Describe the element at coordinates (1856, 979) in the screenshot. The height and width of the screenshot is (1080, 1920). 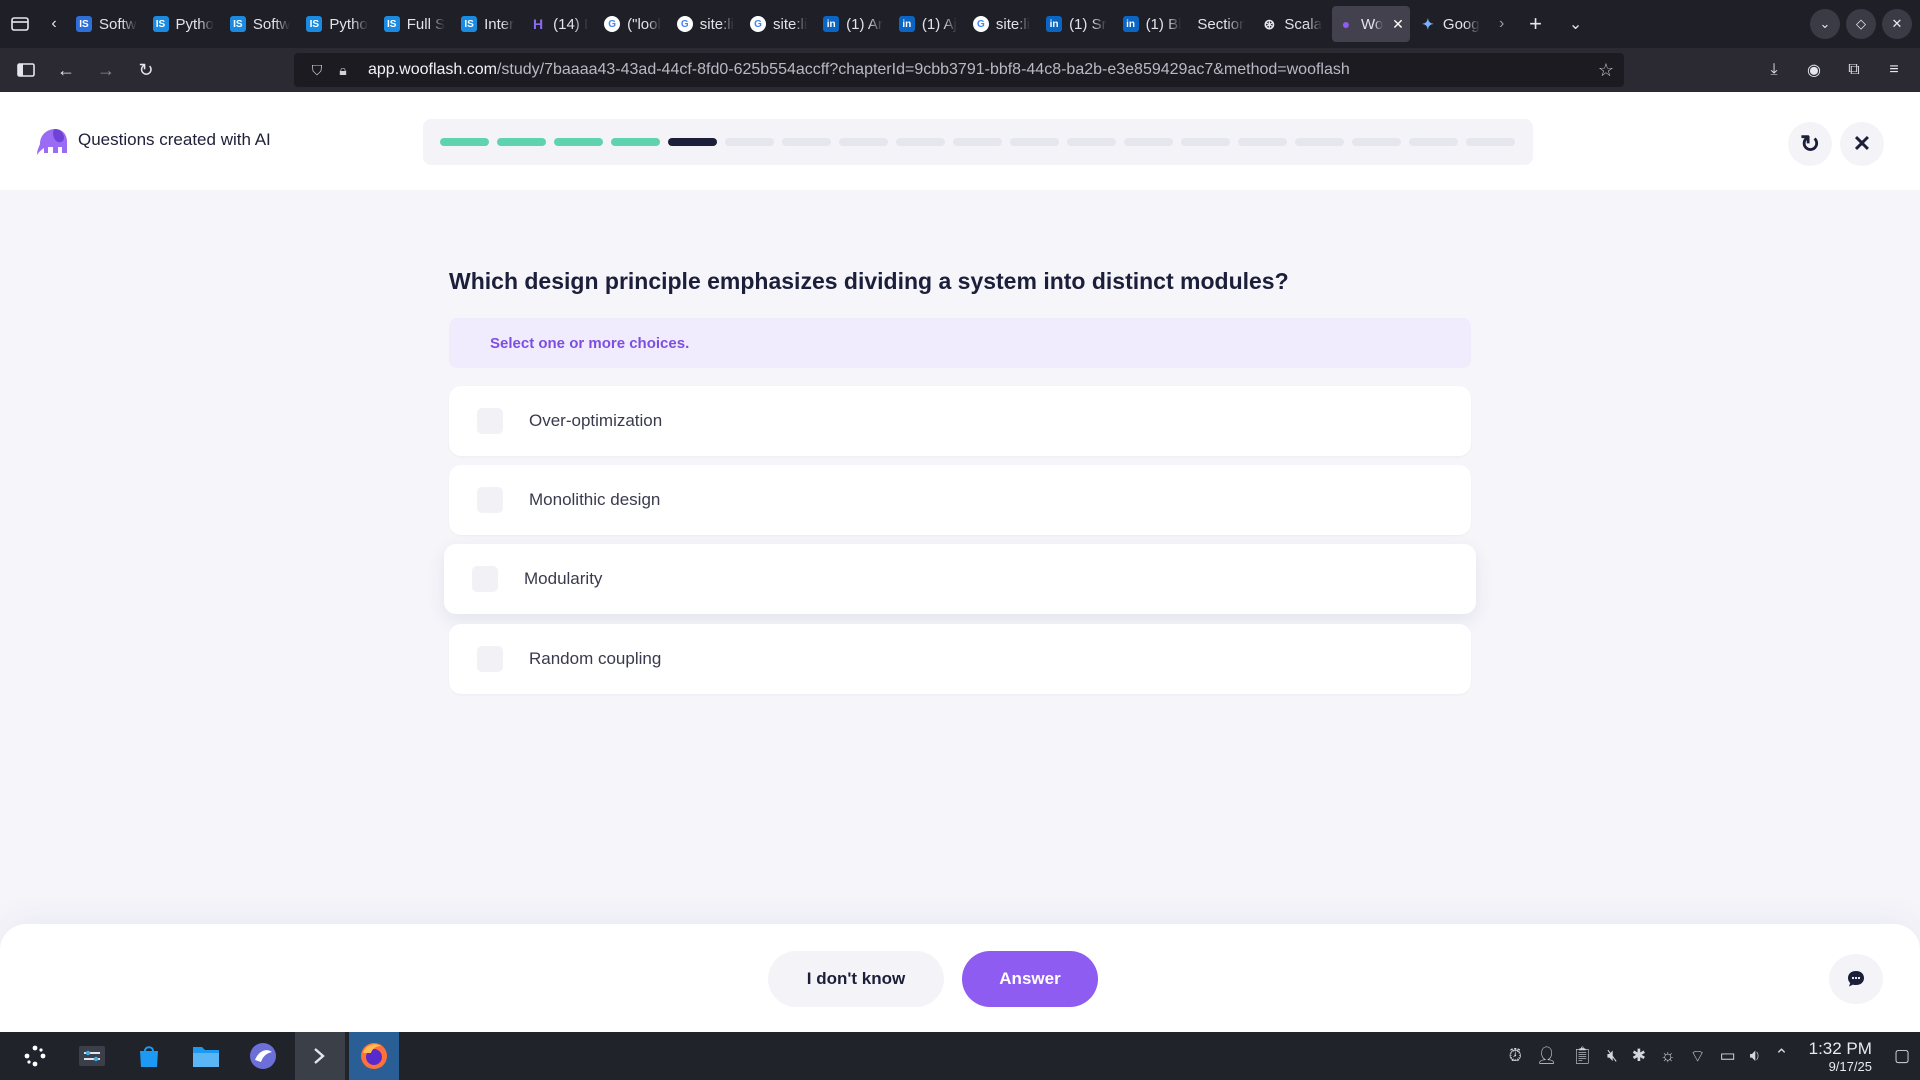
I see `chat-button` at that location.